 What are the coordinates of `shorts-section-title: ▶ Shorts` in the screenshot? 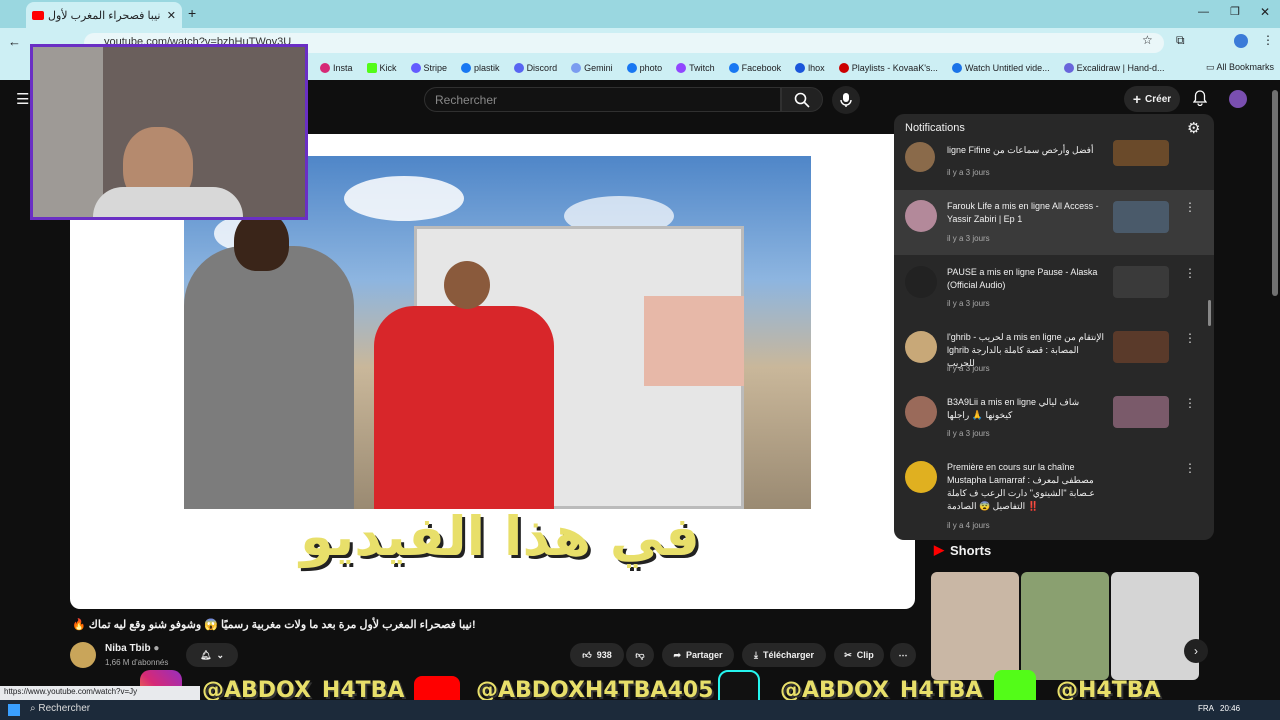 It's located at (962, 550).